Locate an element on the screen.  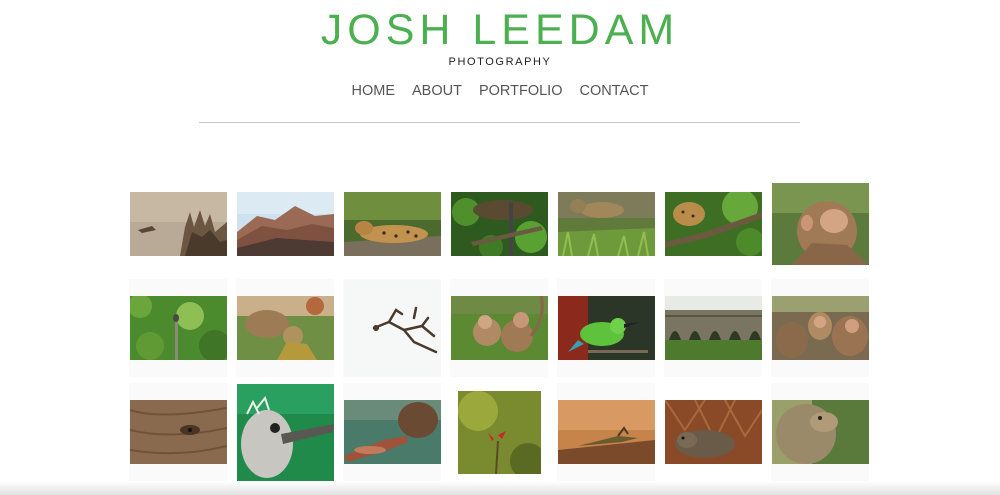
driftwood-on-sand-photo is located at coordinates (178, 224).